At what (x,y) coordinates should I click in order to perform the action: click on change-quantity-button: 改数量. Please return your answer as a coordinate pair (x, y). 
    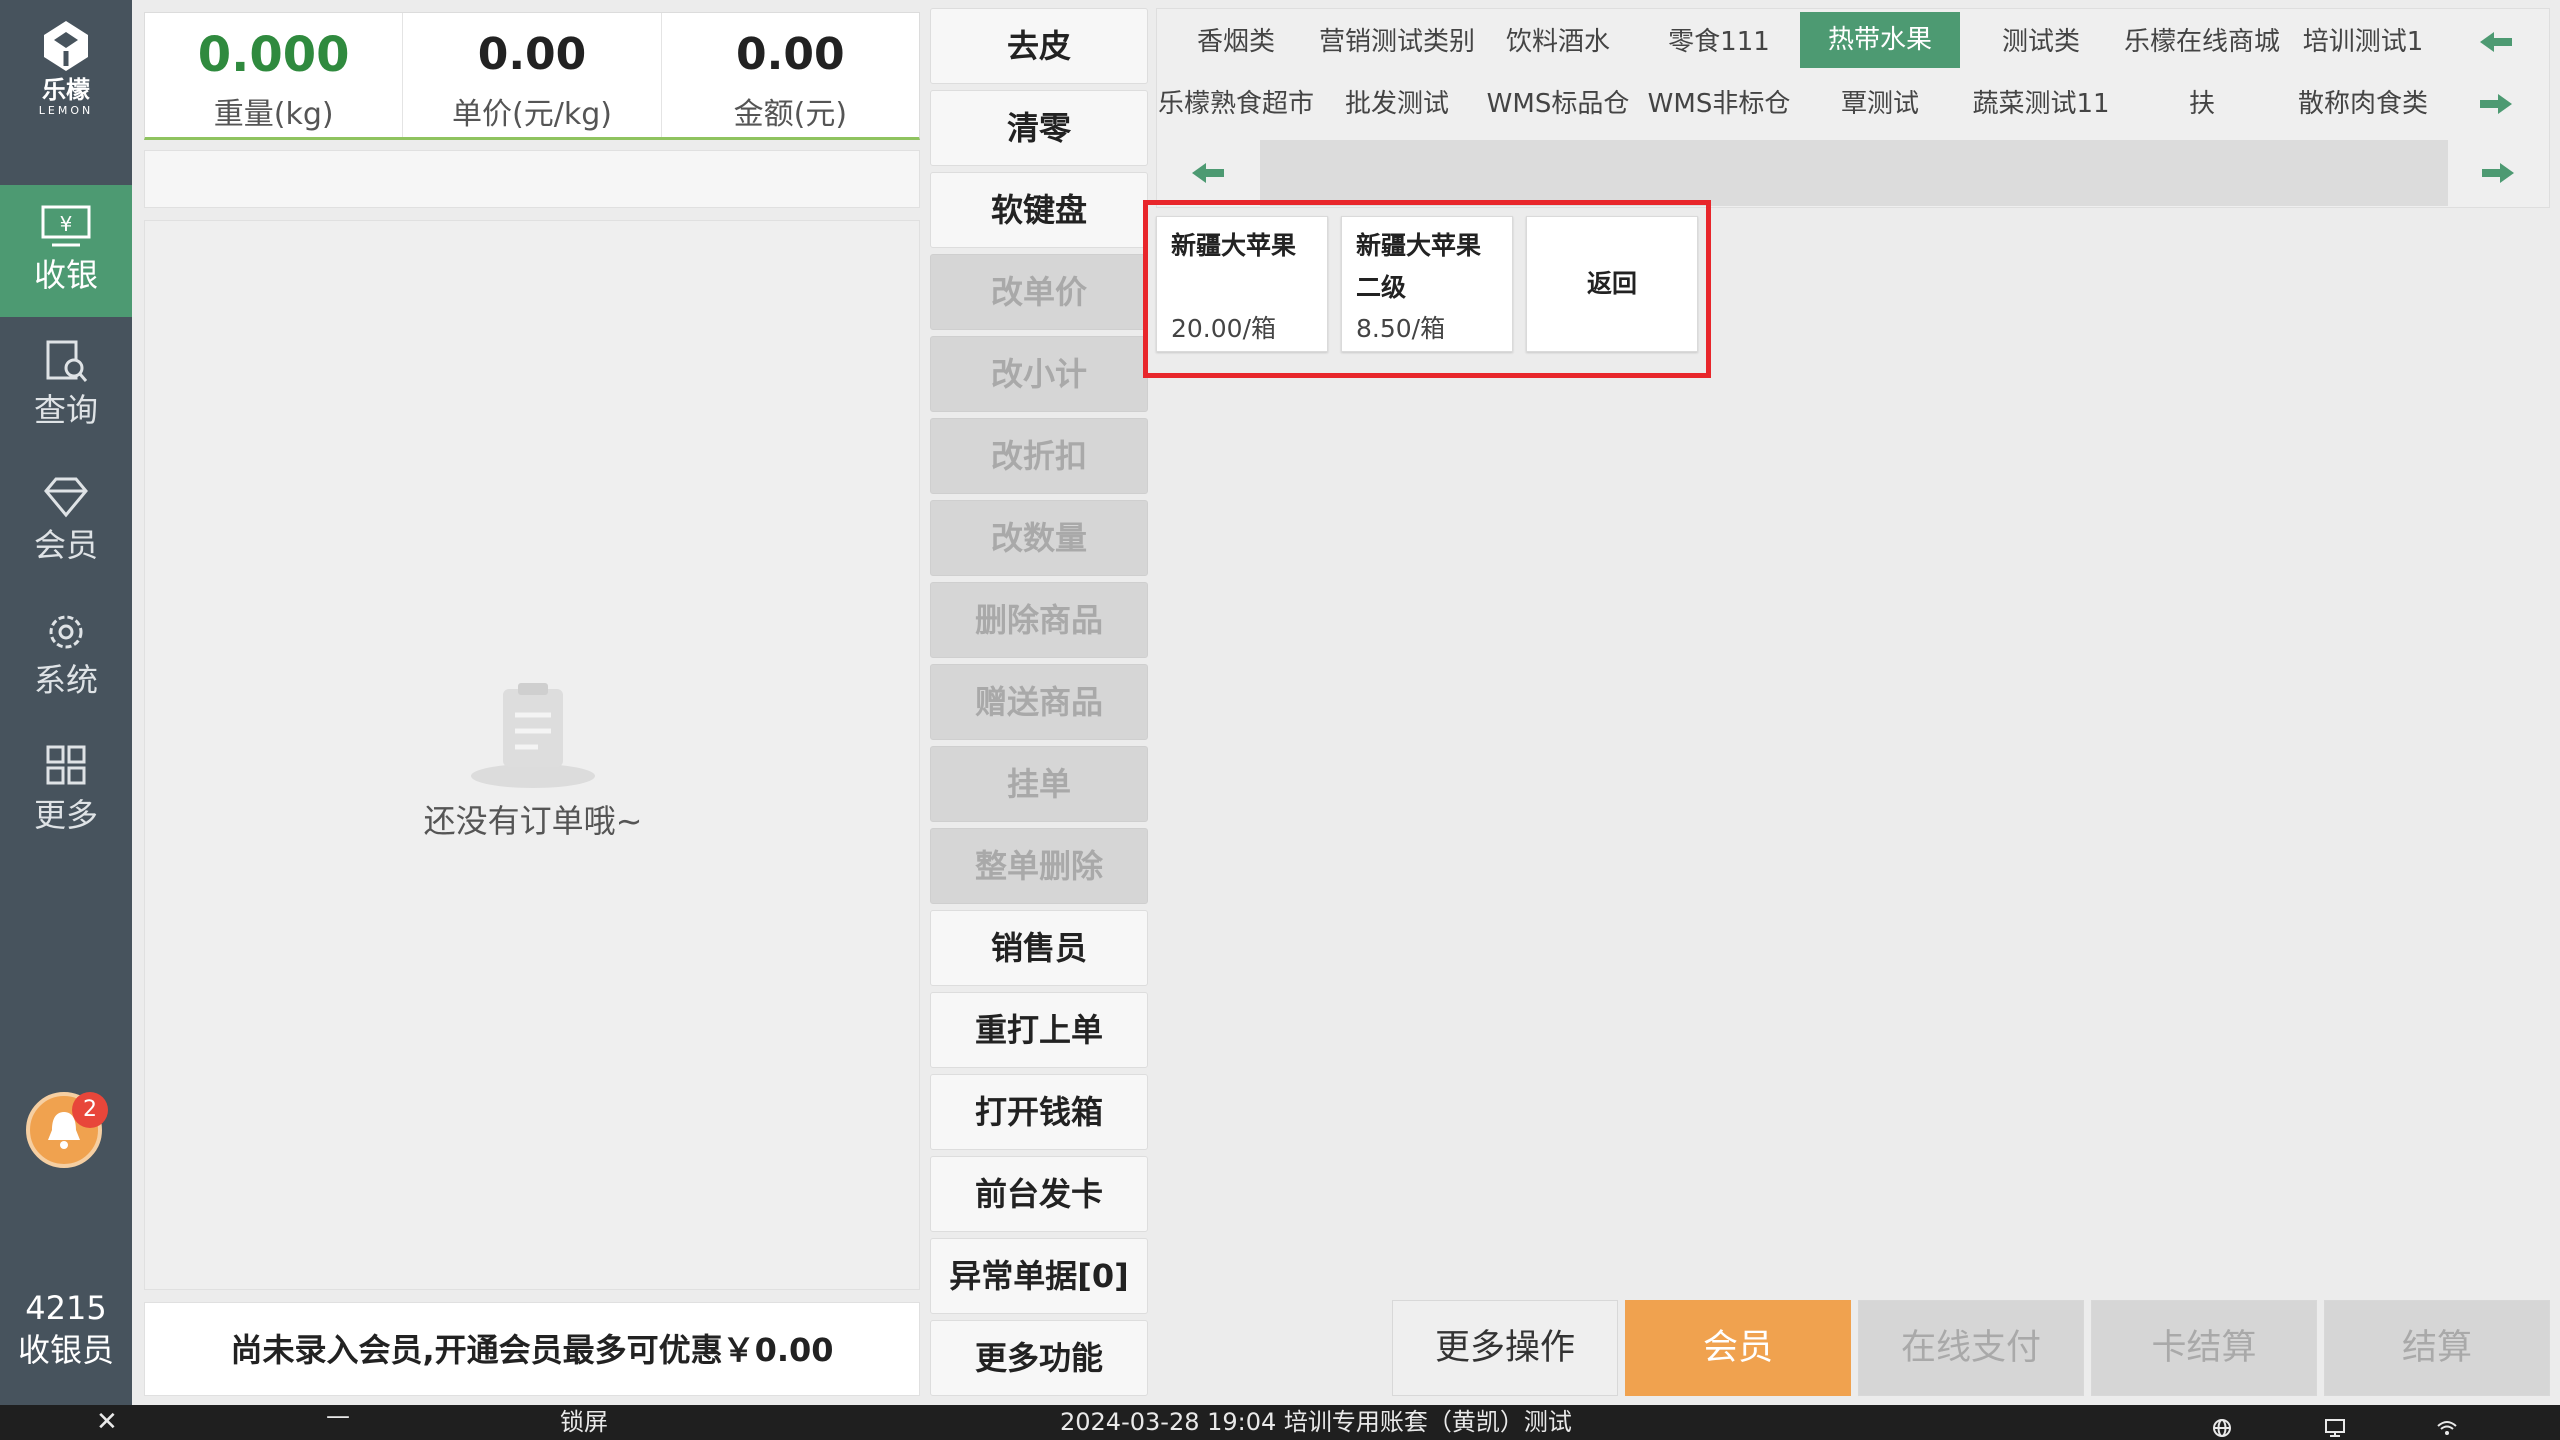
    Looking at the image, I should click on (1039, 538).